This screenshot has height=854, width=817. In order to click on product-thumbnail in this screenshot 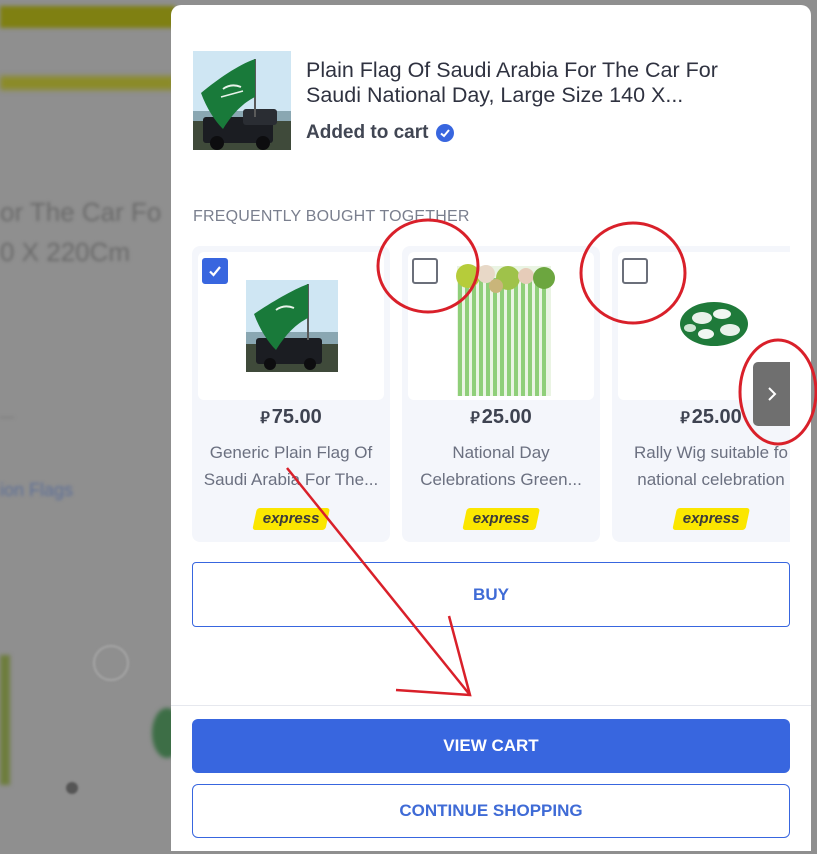, I will do `click(242, 100)`.